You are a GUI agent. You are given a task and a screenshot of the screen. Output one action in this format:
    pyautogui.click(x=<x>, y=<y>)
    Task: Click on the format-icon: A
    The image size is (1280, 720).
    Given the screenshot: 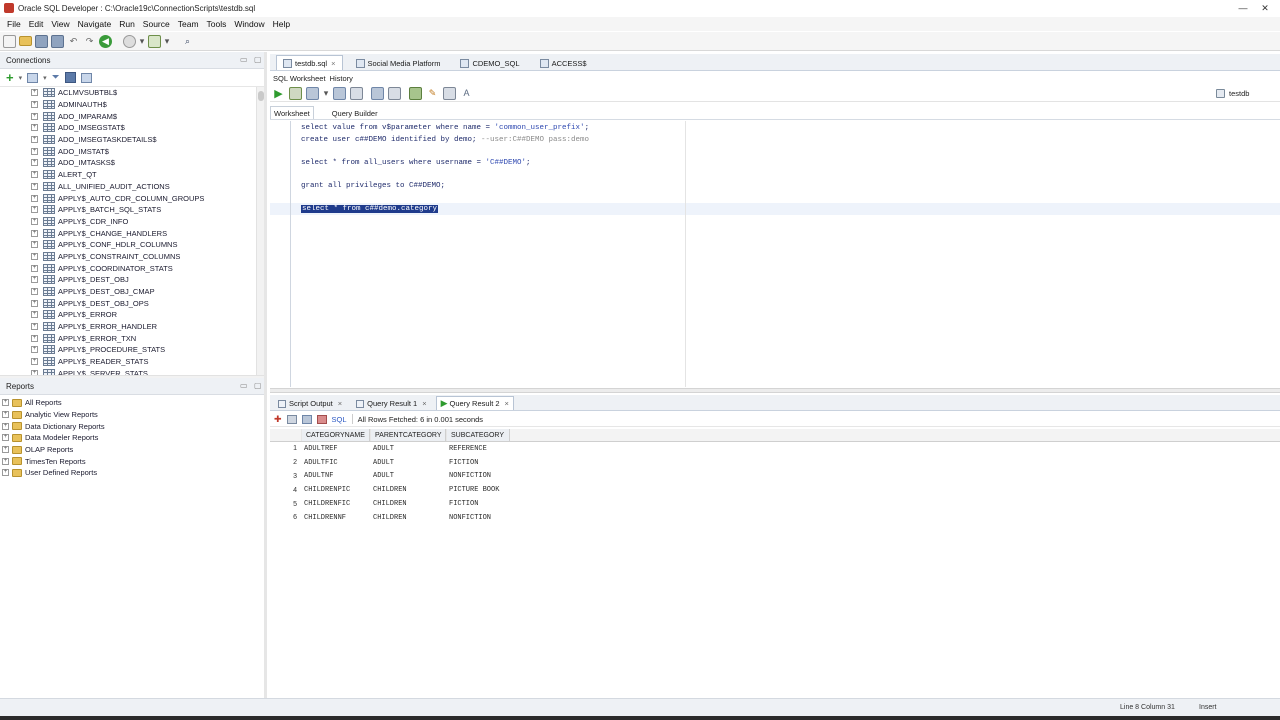 What is the action you would take?
    pyautogui.click(x=466, y=93)
    